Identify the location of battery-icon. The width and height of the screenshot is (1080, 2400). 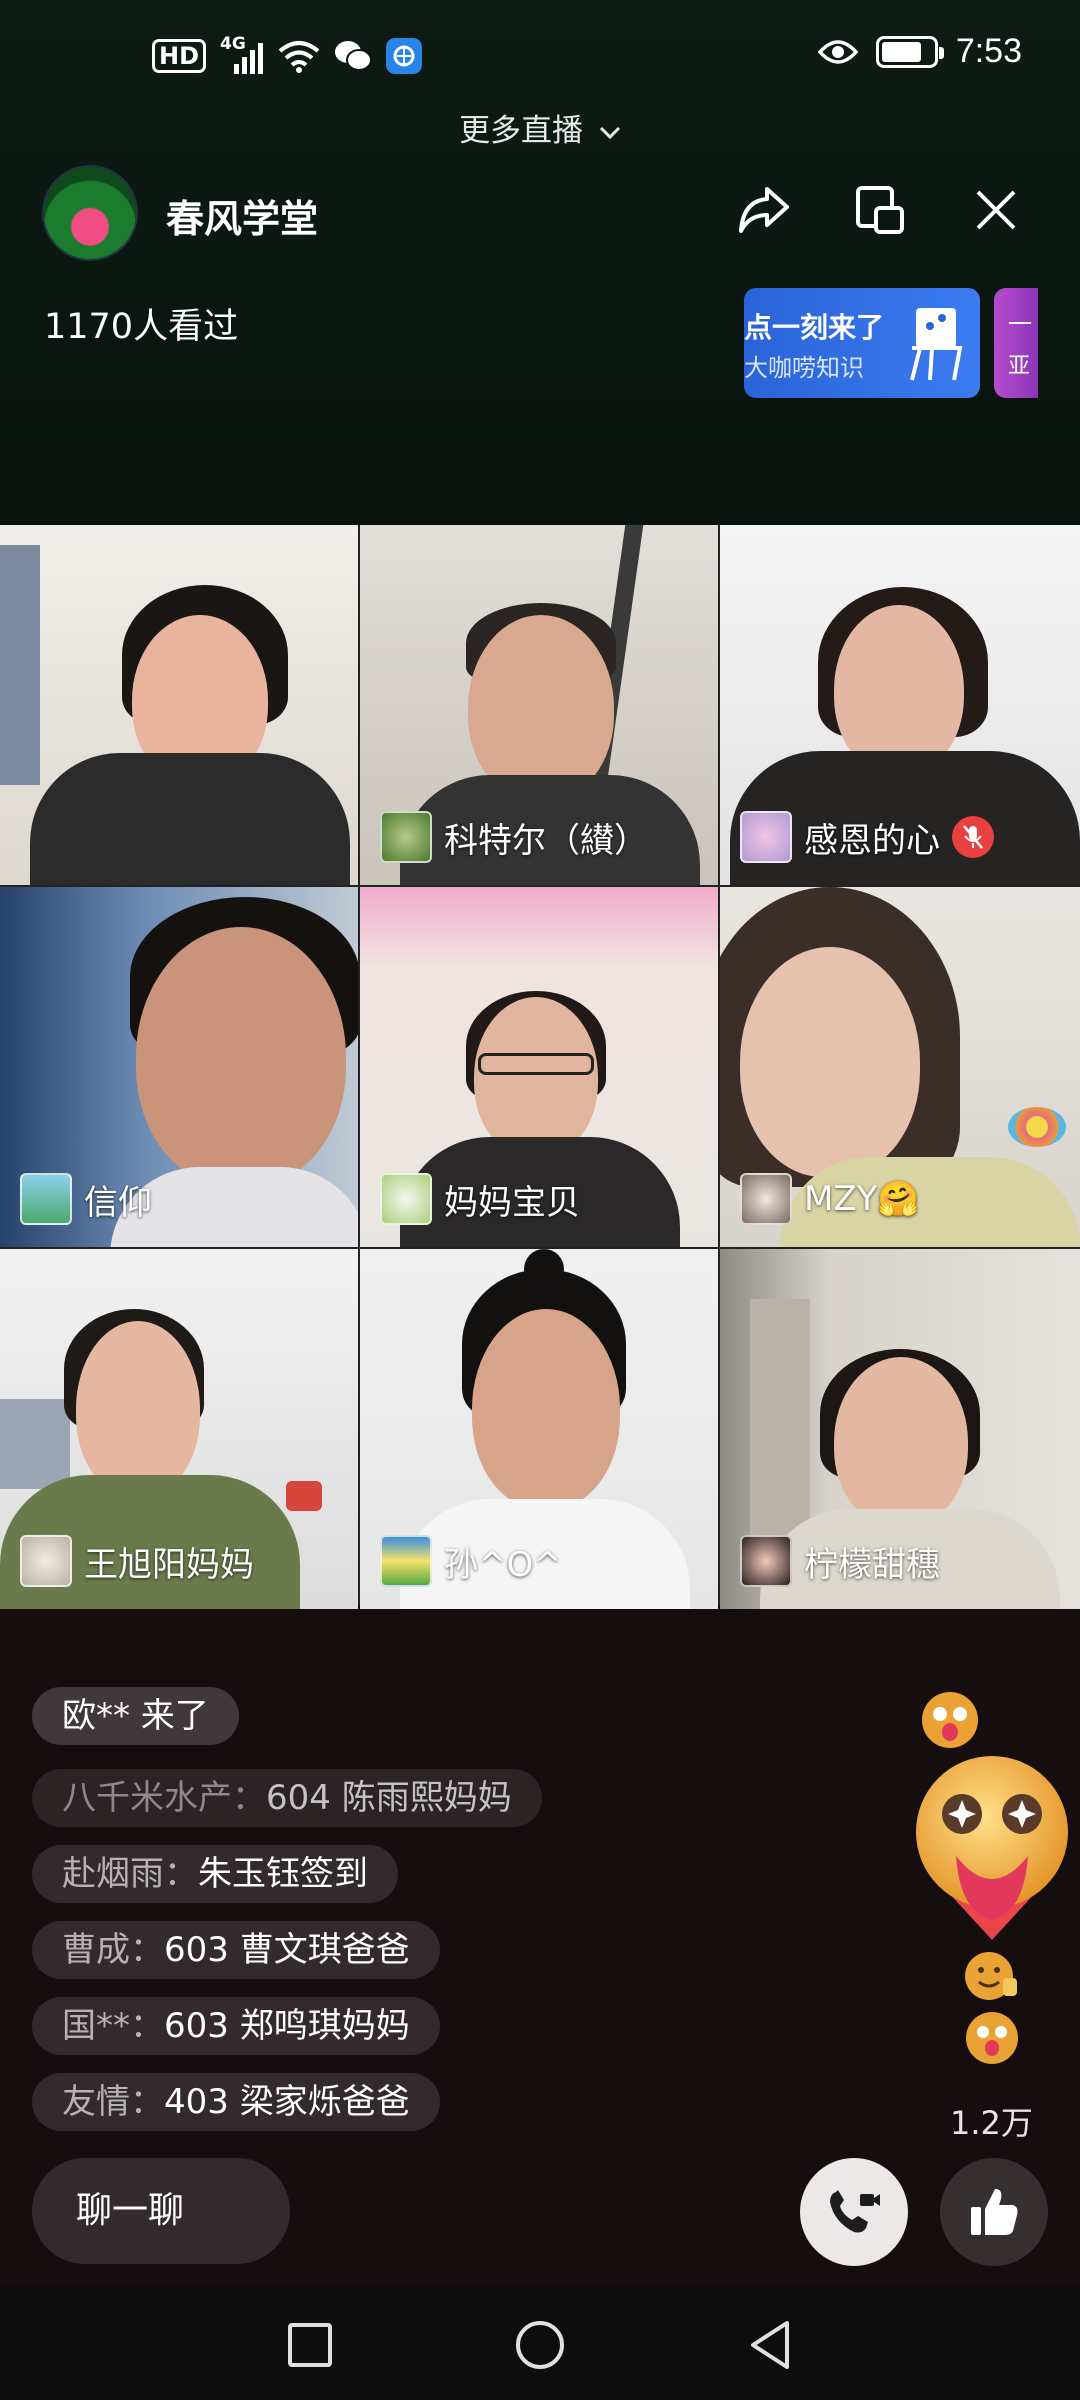
(909, 51).